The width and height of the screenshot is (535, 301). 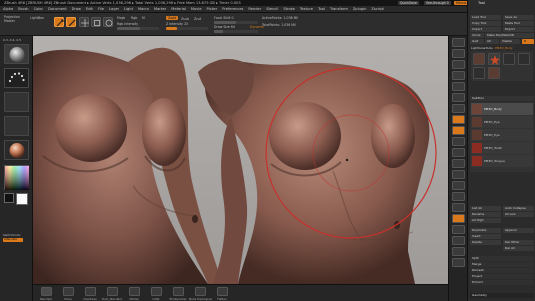 What do you see at coordinates (479, 59) in the screenshot?
I see `tool-thumb-body` at bounding box center [479, 59].